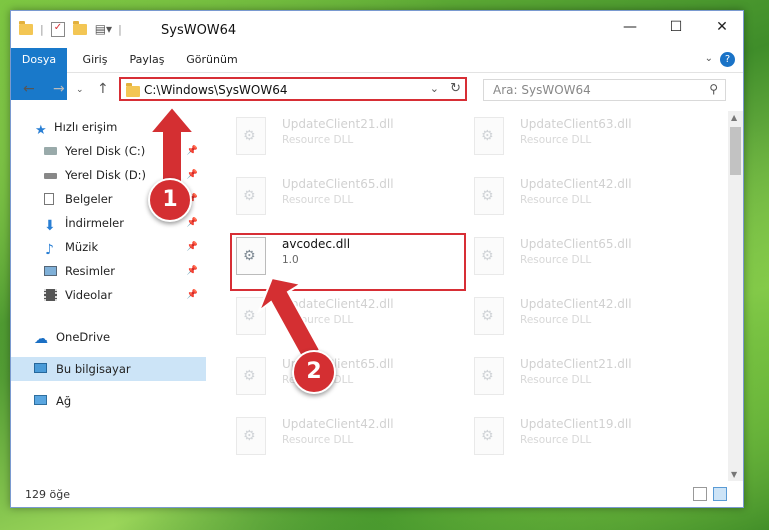 The height and width of the screenshot is (530, 769). What do you see at coordinates (234, 233) in the screenshot?
I see `annotation-arrows` at bounding box center [234, 233].